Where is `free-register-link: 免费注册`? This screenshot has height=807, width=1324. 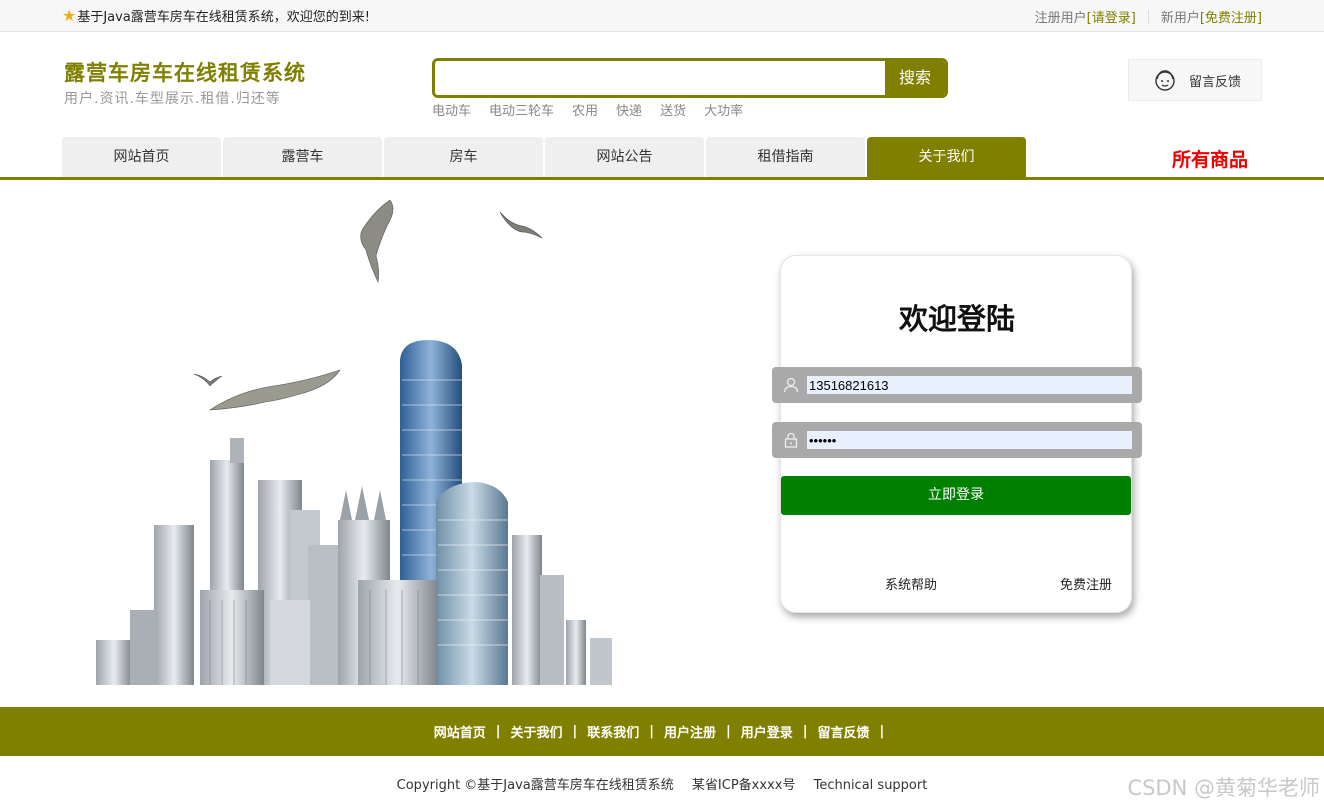 free-register-link: 免费注册 is located at coordinates (1086, 583).